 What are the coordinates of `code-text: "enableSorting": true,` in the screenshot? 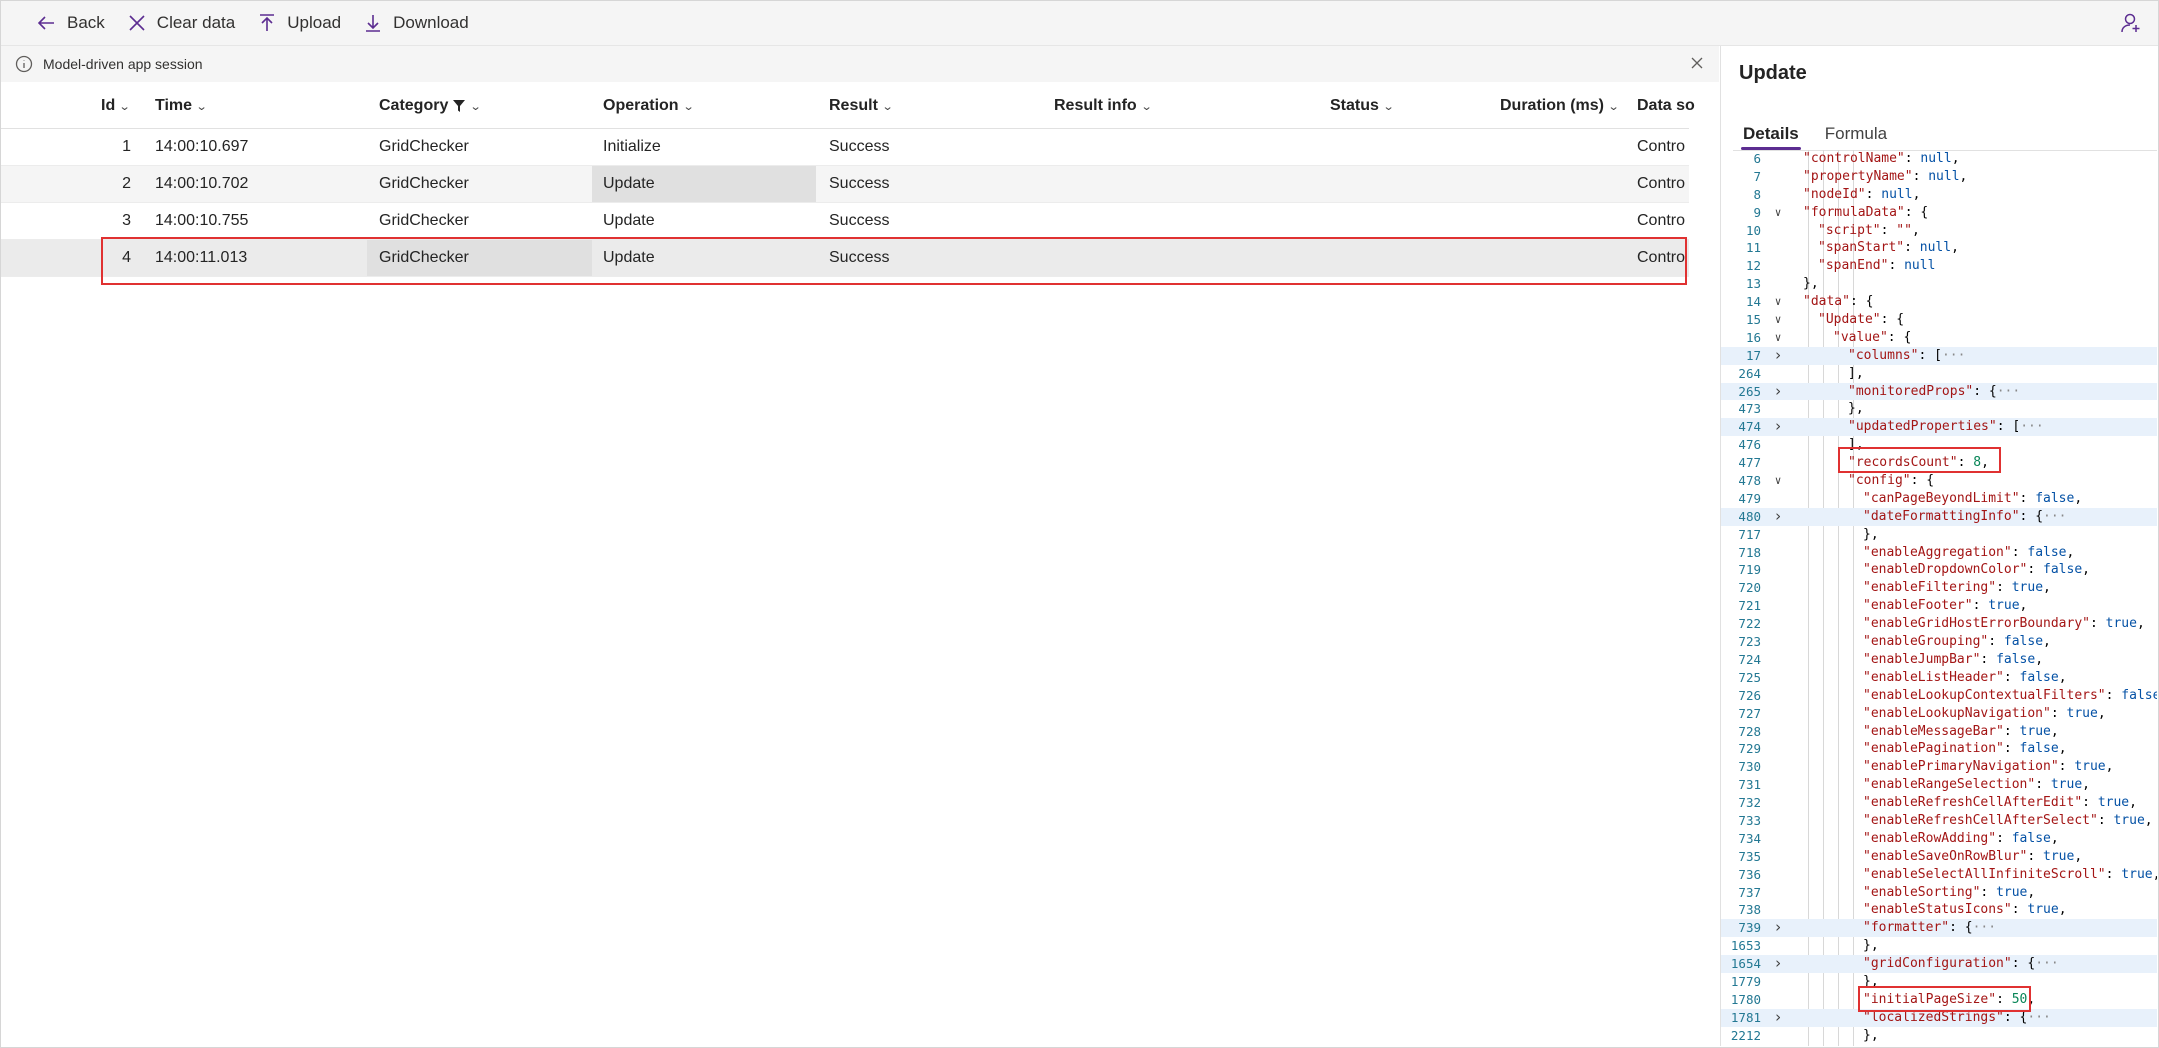 It's located at (1949, 893).